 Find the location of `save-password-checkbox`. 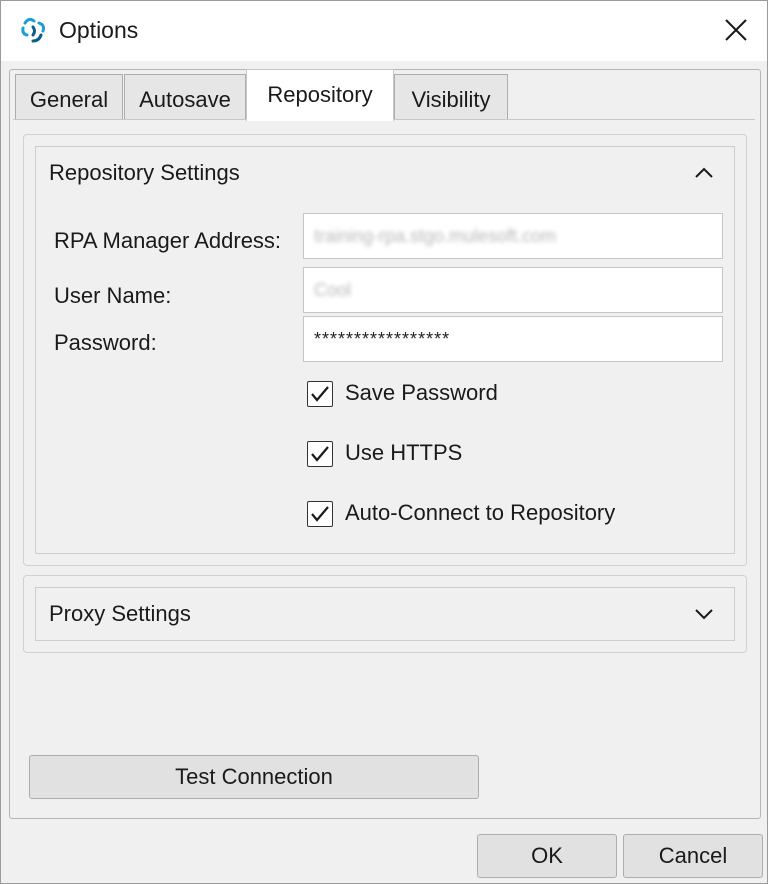

save-password-checkbox is located at coordinates (320, 394).